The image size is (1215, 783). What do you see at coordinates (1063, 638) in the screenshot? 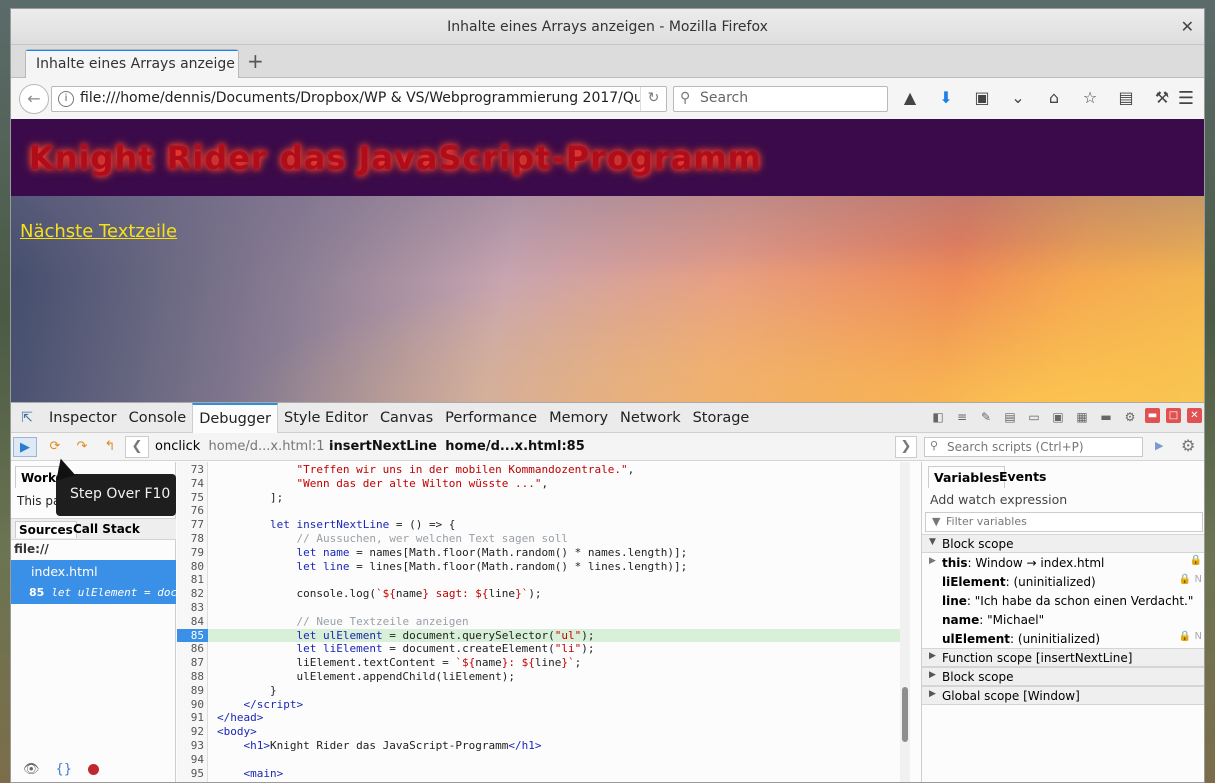
I see `variable-row: ulElement: (uninitialized) 🔒 N` at bounding box center [1063, 638].